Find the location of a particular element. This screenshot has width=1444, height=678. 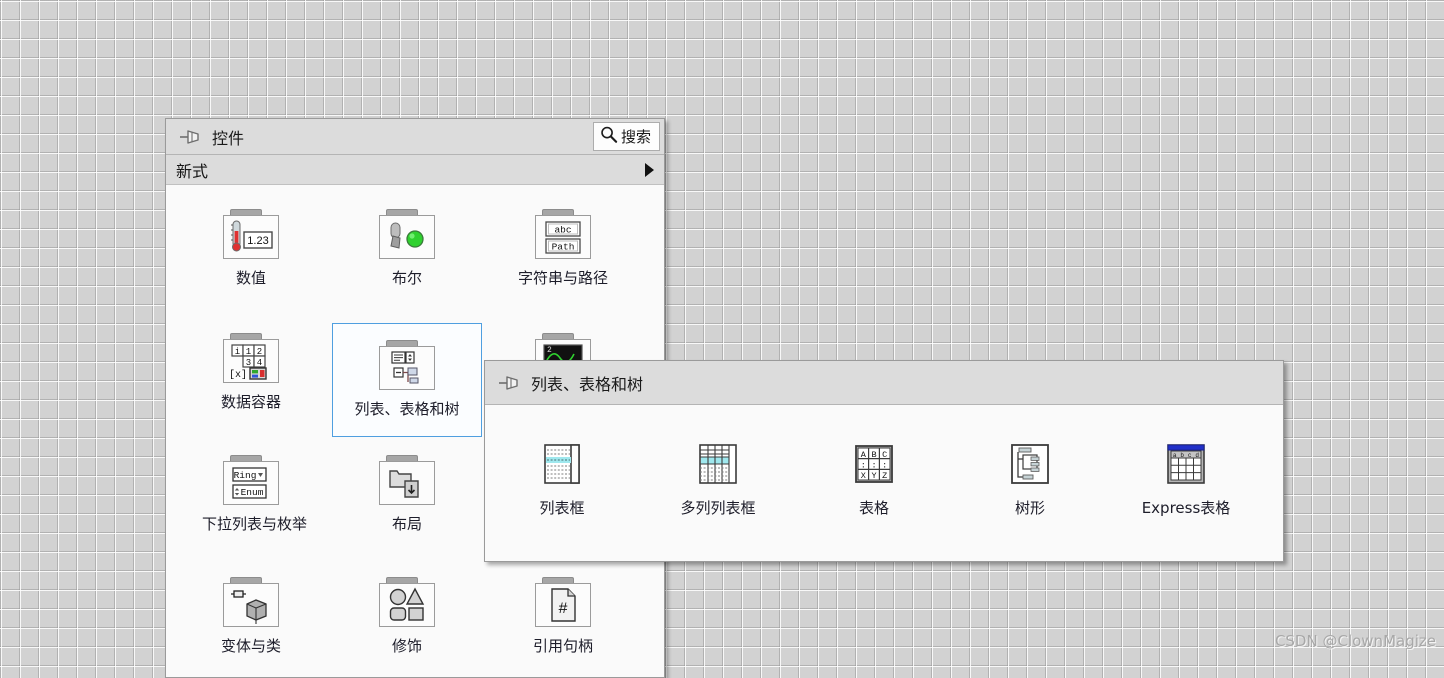

svg-text: 1 is located at coordinates (248, 352).